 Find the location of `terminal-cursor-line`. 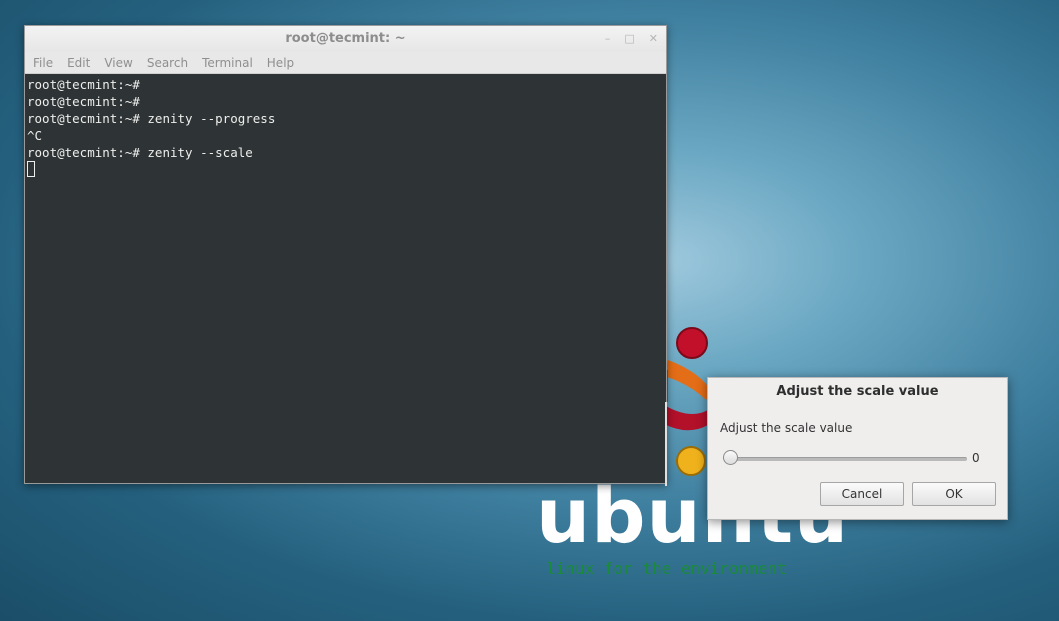

terminal-cursor-line is located at coordinates (345, 169).